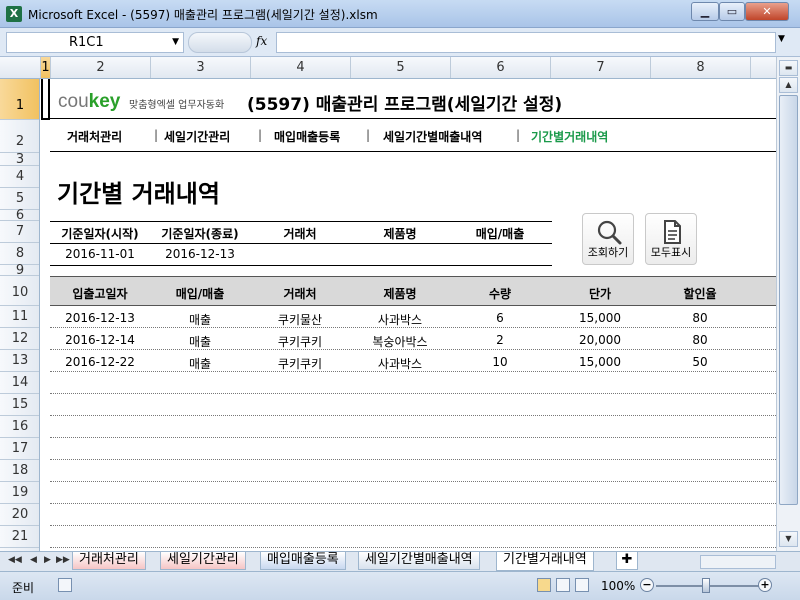  Describe the element at coordinates (95, 42) in the screenshot. I see `name-box: R1C1 ▼` at that location.